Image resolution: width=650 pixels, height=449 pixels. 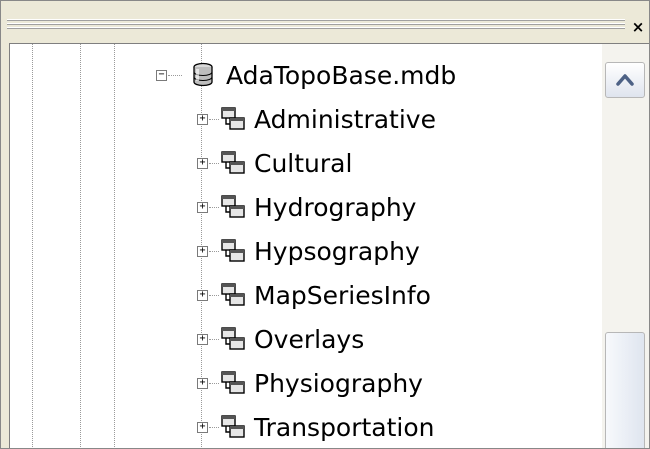 I want to click on tree-node-label: Cultural, so click(x=303, y=163).